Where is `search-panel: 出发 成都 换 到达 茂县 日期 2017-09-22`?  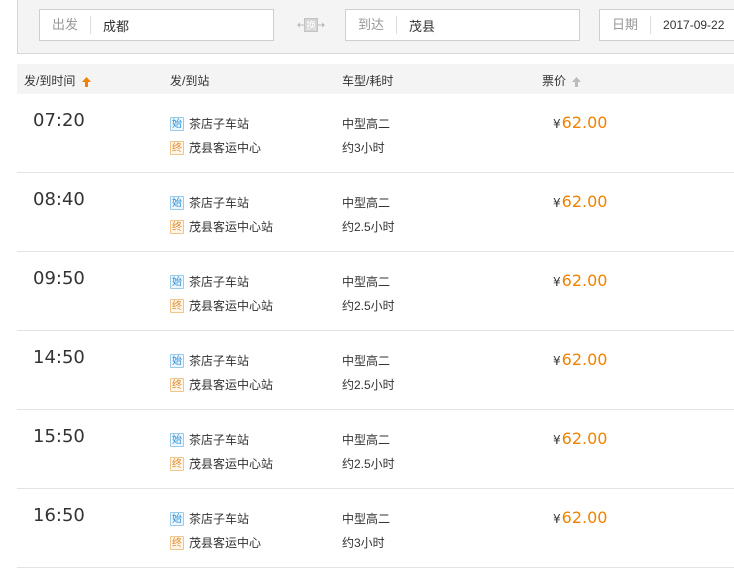 search-panel: 出发 成都 换 到达 茂县 日期 2017-09-22 is located at coordinates (375, 27).